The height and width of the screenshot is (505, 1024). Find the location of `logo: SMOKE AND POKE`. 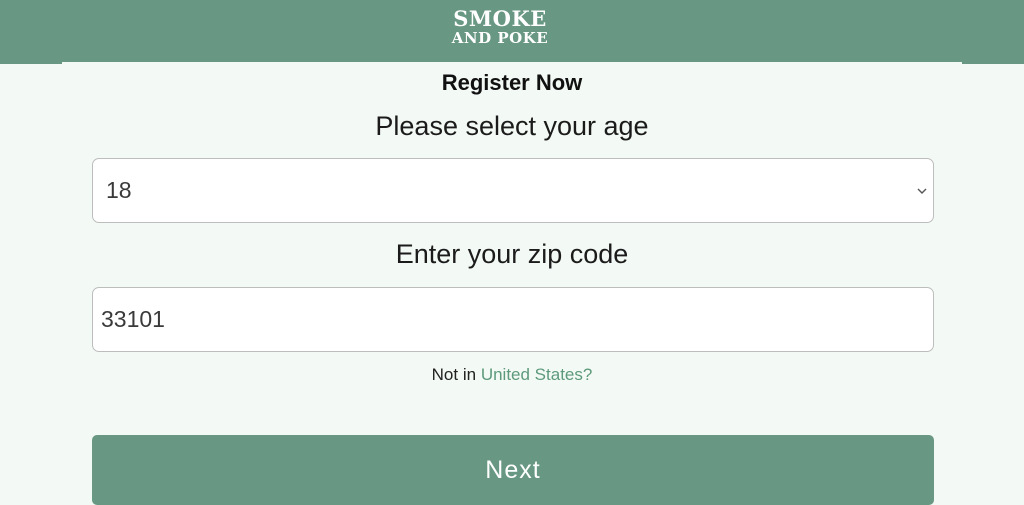

logo: SMOKE AND POKE is located at coordinates (500, 27).